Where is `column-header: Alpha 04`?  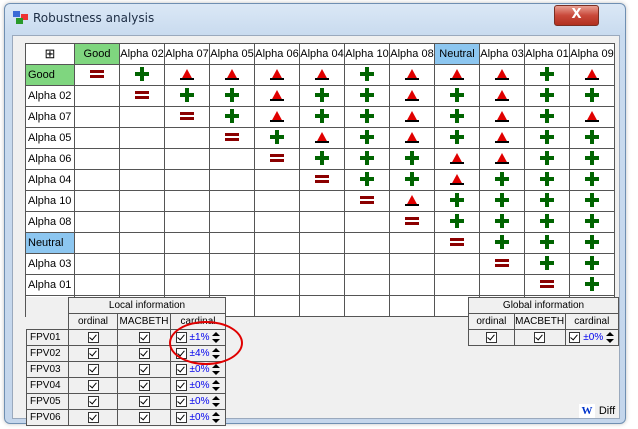 column-header: Alpha 04 is located at coordinates (322, 54).